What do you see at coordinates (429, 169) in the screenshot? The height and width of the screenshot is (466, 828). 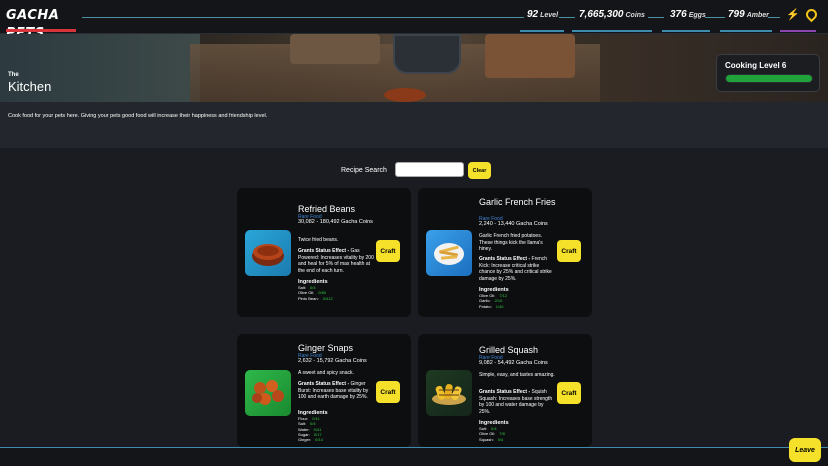 I see `recipe-search-input` at bounding box center [429, 169].